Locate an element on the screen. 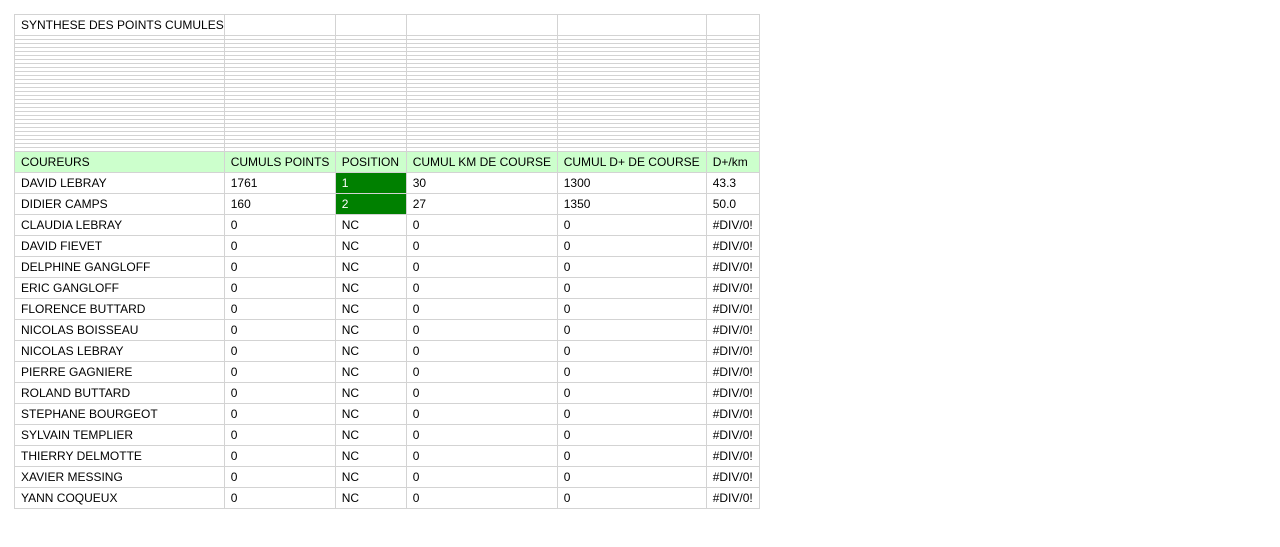 The height and width of the screenshot is (547, 1280). header-cumul-dplus: CUMUL D+ DE COURSE is located at coordinates (631, 162).